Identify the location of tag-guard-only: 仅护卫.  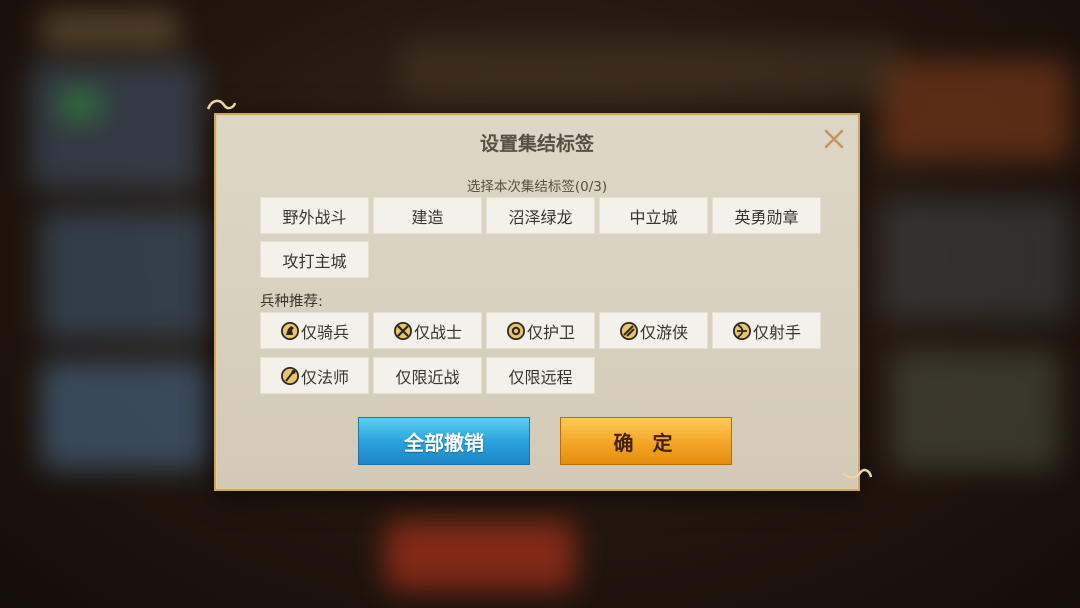
(540, 330).